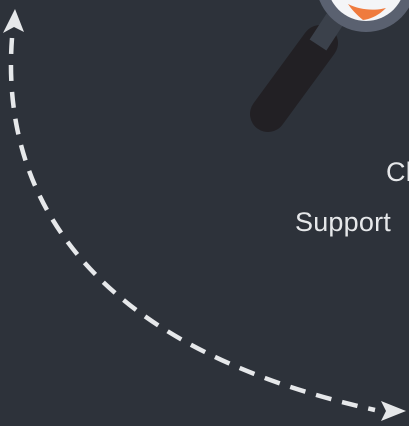  Describe the element at coordinates (397, 172) in the screenshot. I see `caption-line-1: Cl` at that location.